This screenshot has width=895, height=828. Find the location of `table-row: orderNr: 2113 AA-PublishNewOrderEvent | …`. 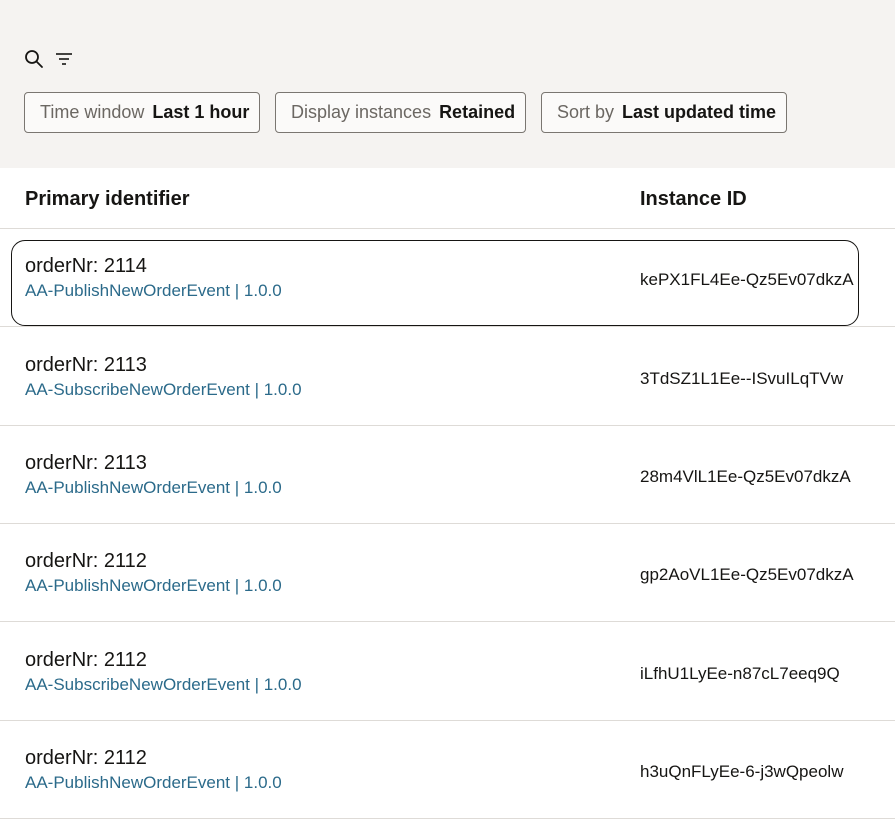

table-row: orderNr: 2113 AA-PublishNewOrderEvent | … is located at coordinates (447, 475).